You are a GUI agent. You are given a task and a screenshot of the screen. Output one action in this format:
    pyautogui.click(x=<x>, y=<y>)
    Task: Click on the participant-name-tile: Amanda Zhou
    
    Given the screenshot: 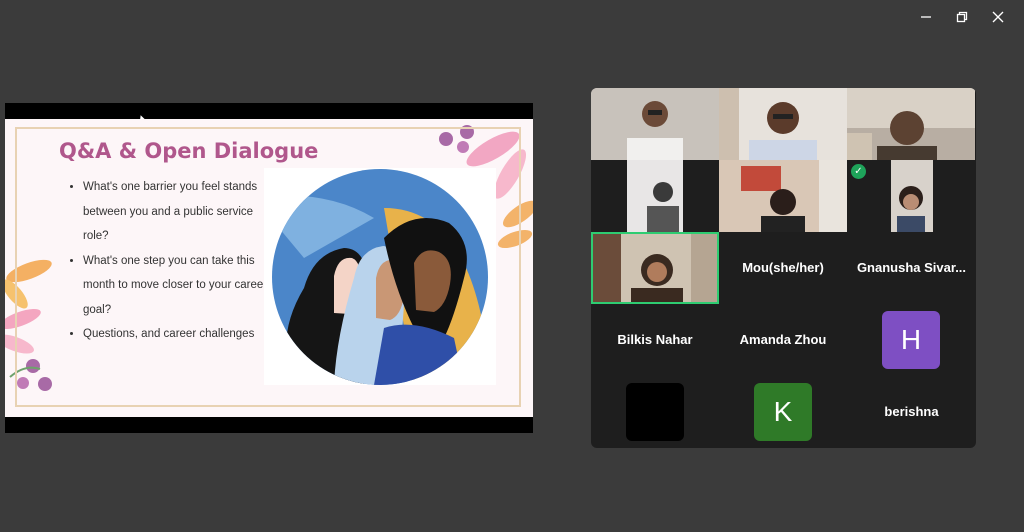 What is the action you would take?
    pyautogui.click(x=783, y=340)
    